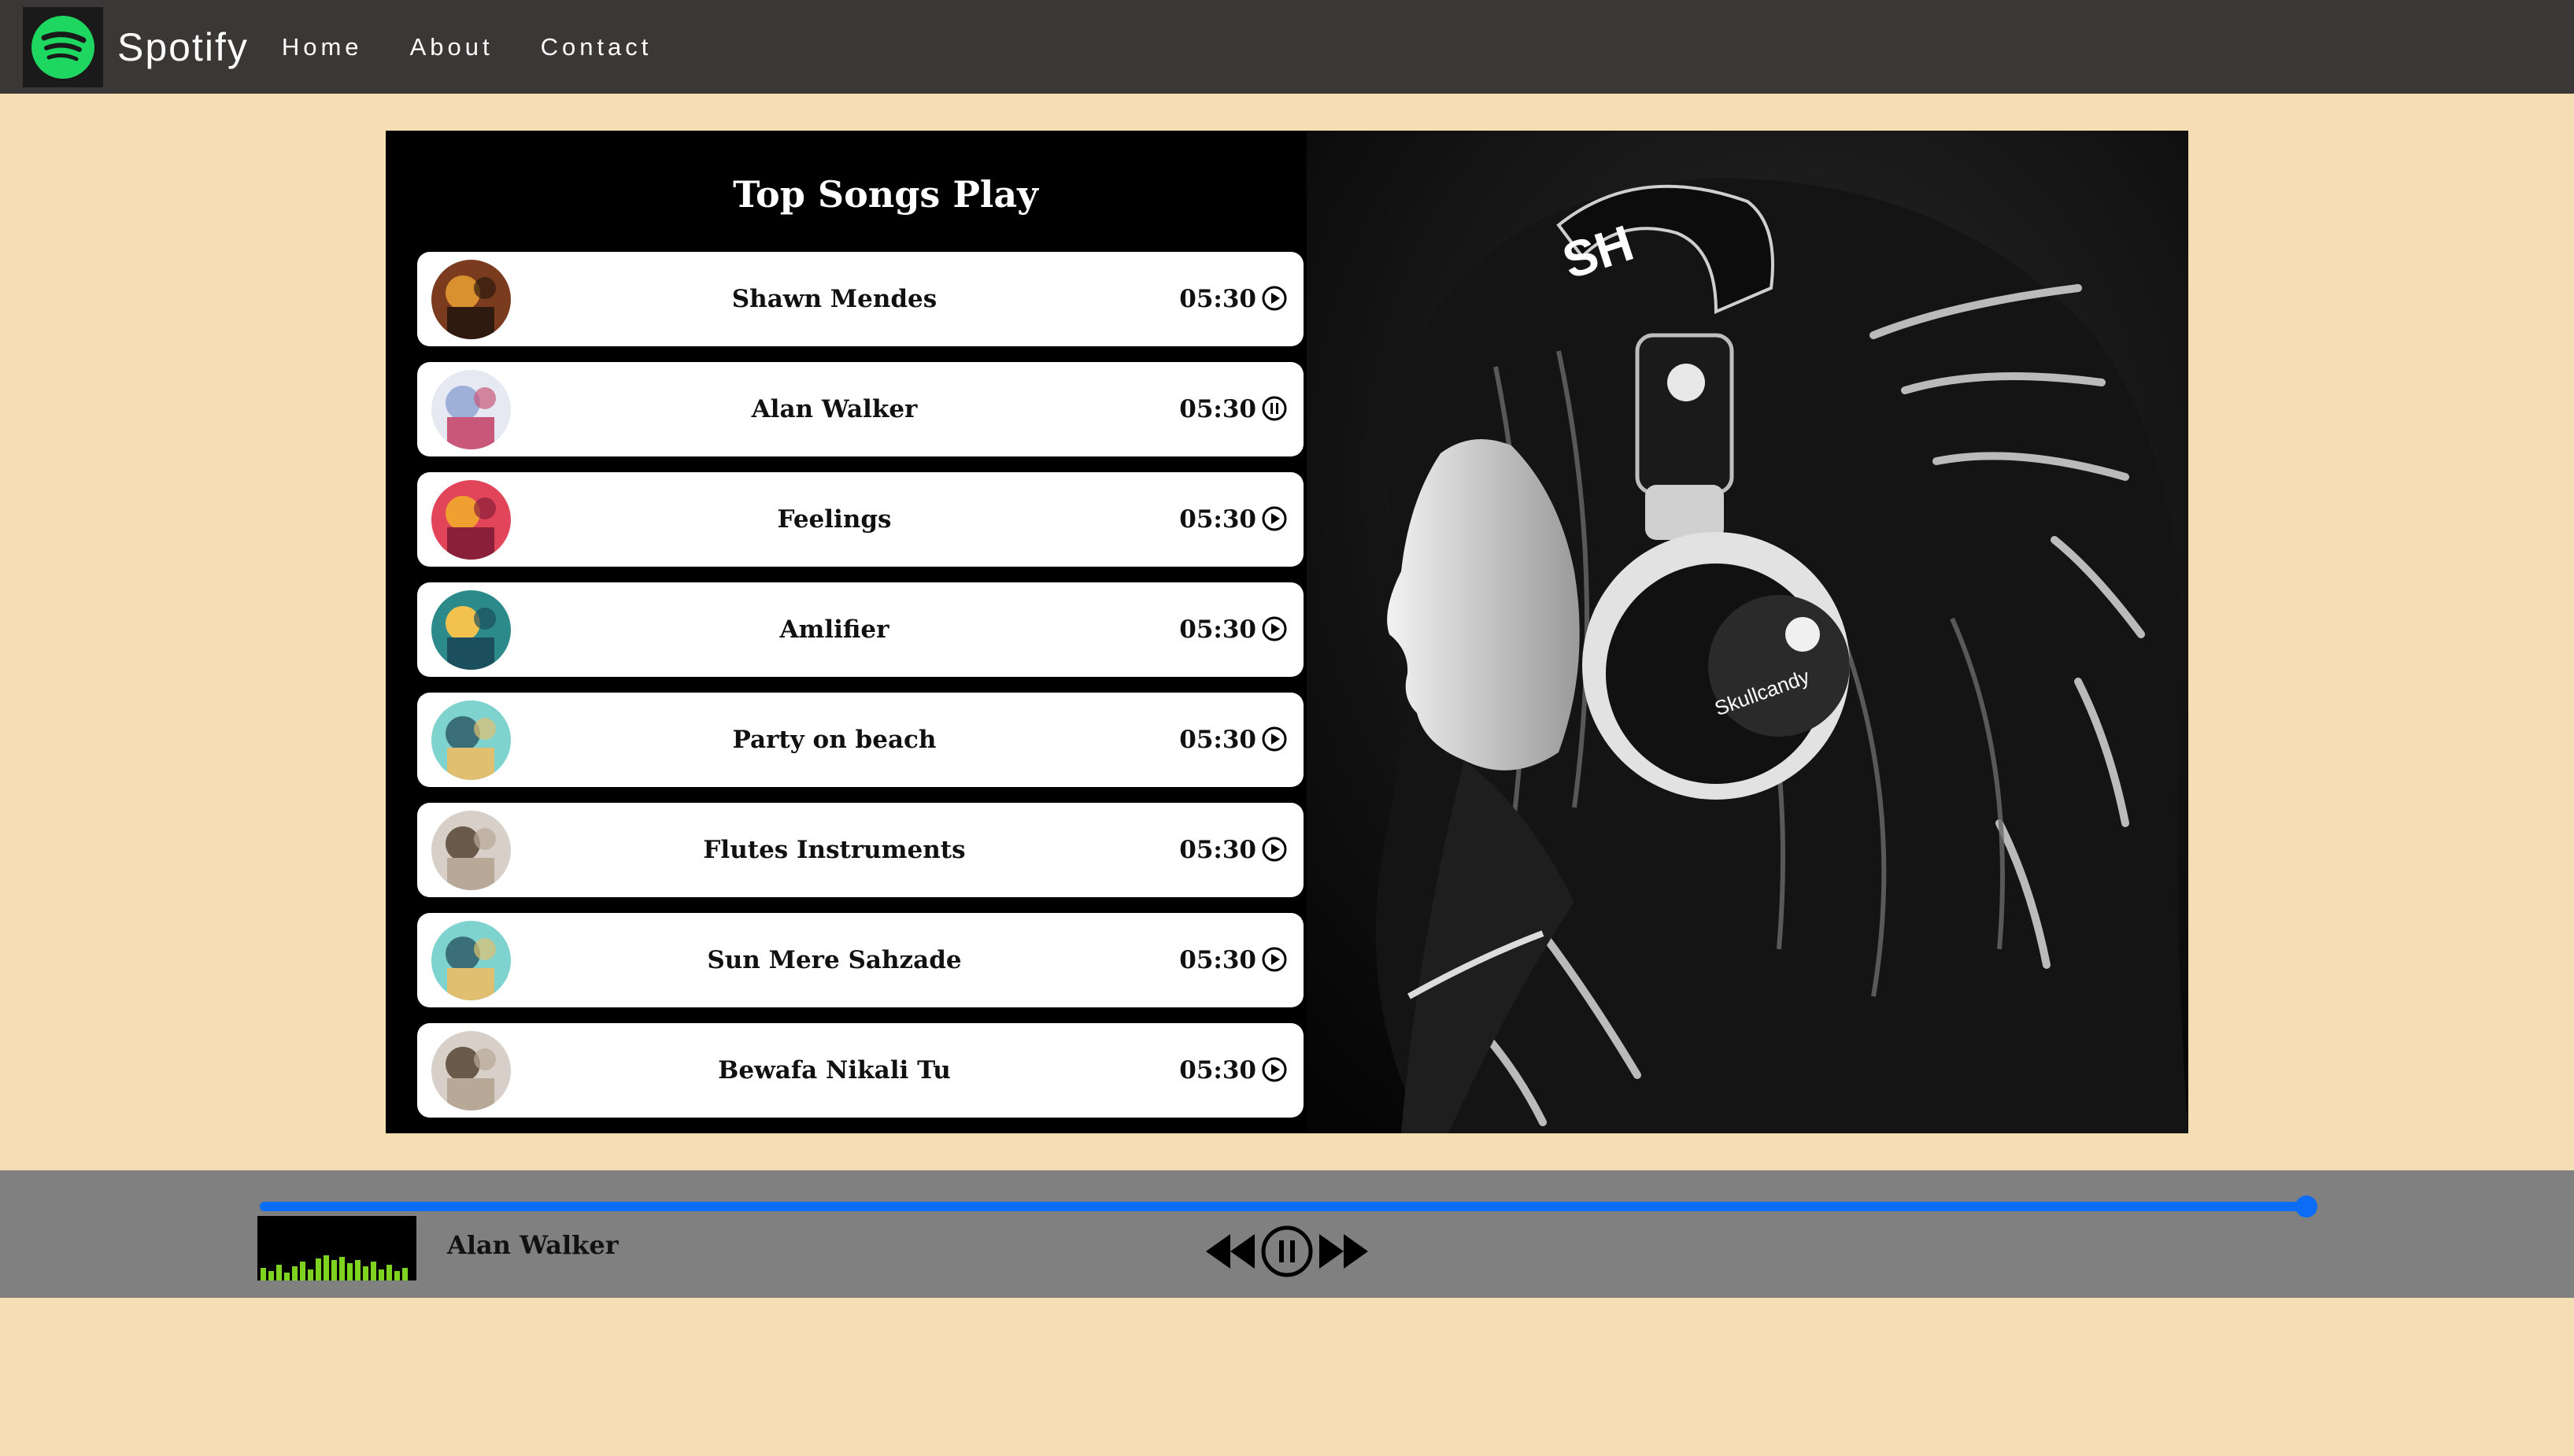 This screenshot has width=2574, height=1456. I want to click on song-item: Party on beach 05:30, so click(860, 740).